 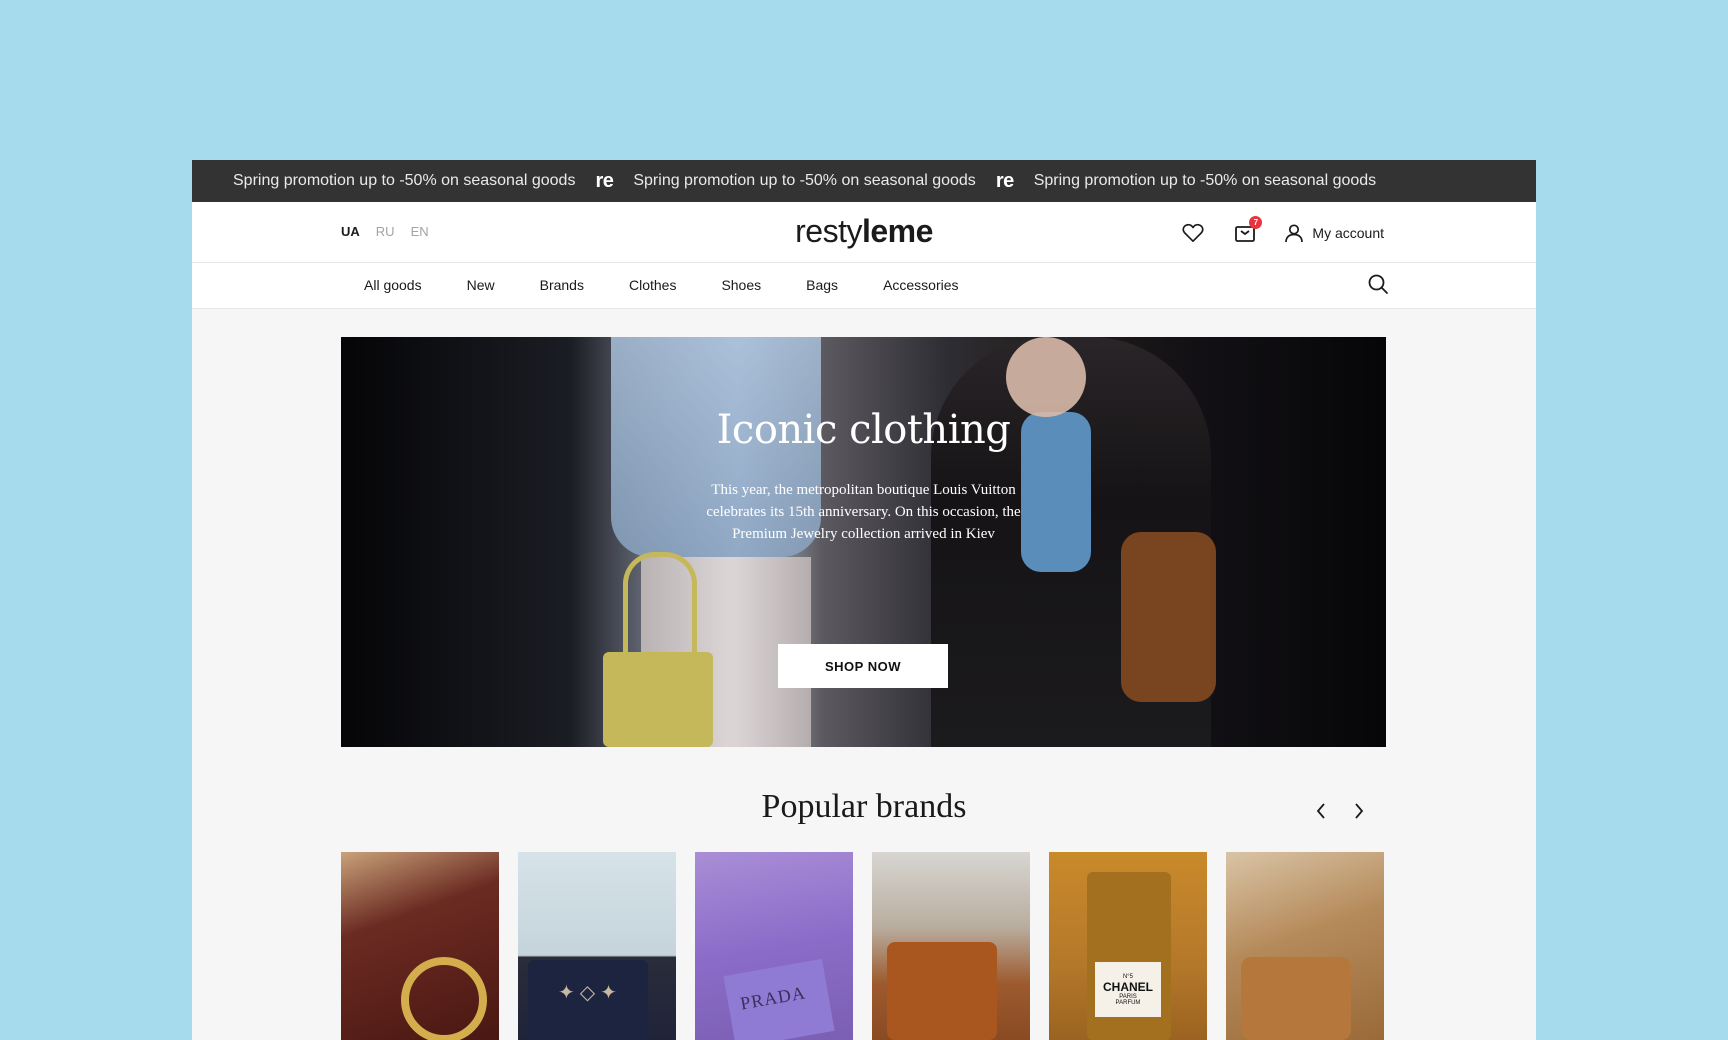 What do you see at coordinates (562, 285) in the screenshot?
I see `nav-item-brands: Brands` at bounding box center [562, 285].